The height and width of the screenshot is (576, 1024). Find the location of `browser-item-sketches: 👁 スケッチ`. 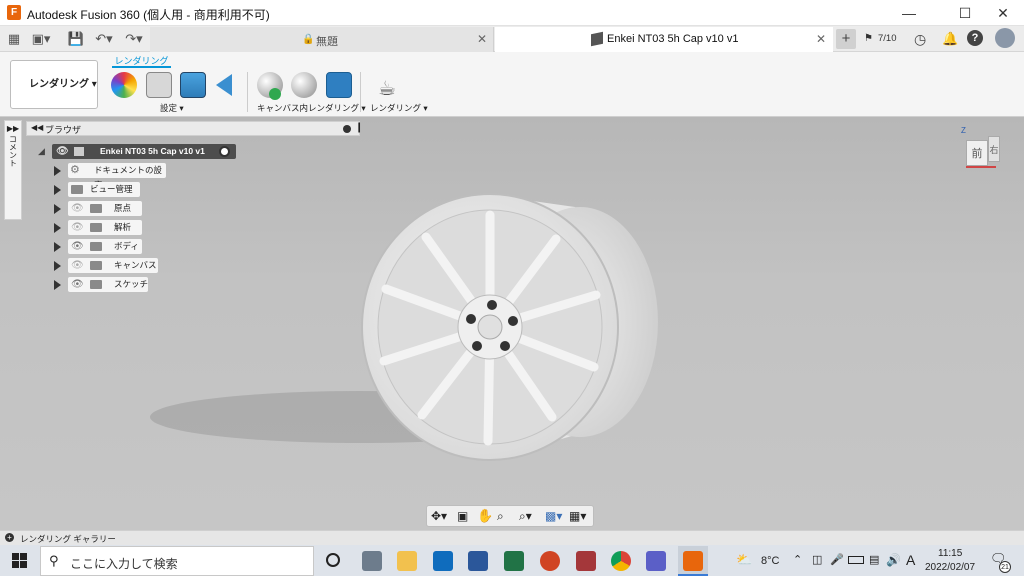

browser-item-sketches: 👁 スケッチ is located at coordinates (108, 284).